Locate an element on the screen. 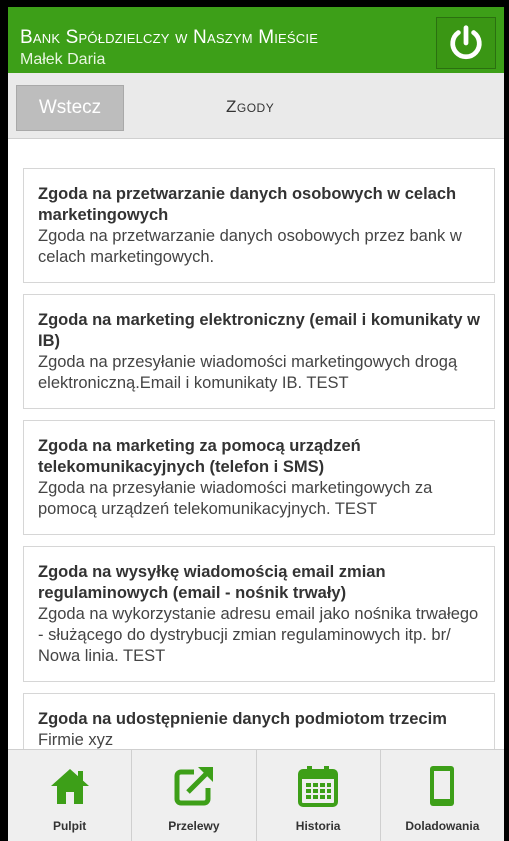 The image size is (509, 841). transfer-icon is located at coordinates (194, 788).